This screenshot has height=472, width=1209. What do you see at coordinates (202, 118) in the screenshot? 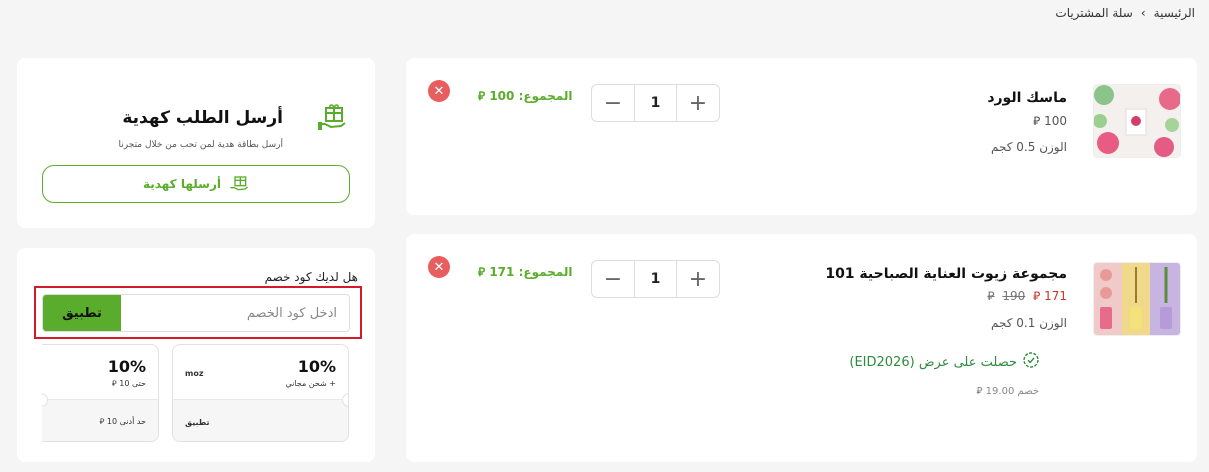
I see `gift-title: أرسل الطلب كهدية` at bounding box center [202, 118].